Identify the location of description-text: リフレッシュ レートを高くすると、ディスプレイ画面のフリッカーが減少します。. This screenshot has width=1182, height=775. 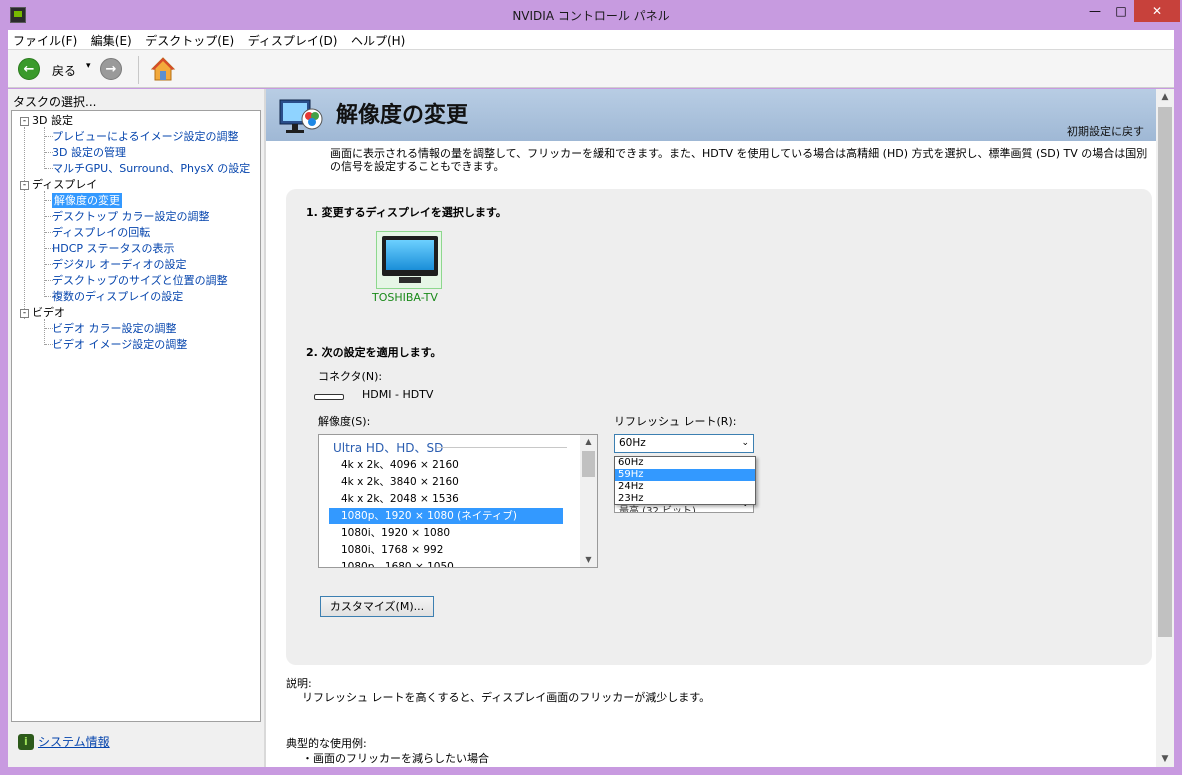
(506, 697).